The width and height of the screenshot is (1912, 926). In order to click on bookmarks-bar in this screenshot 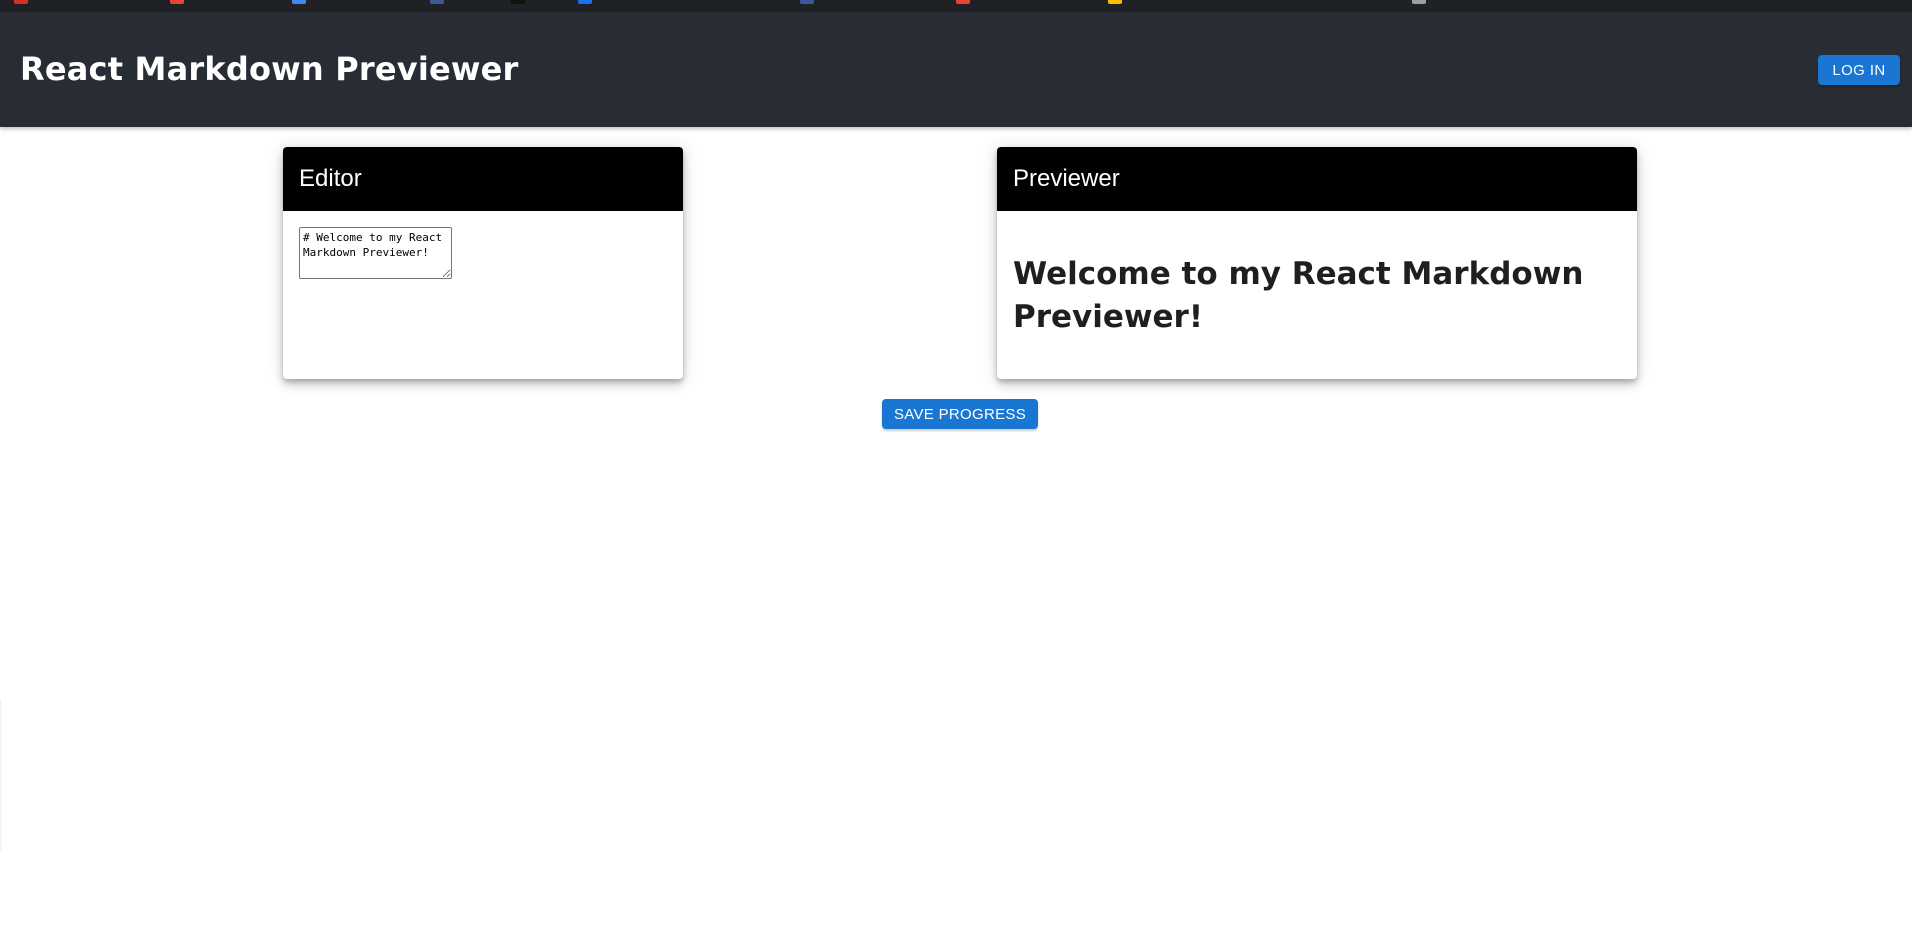, I will do `click(956, 6)`.